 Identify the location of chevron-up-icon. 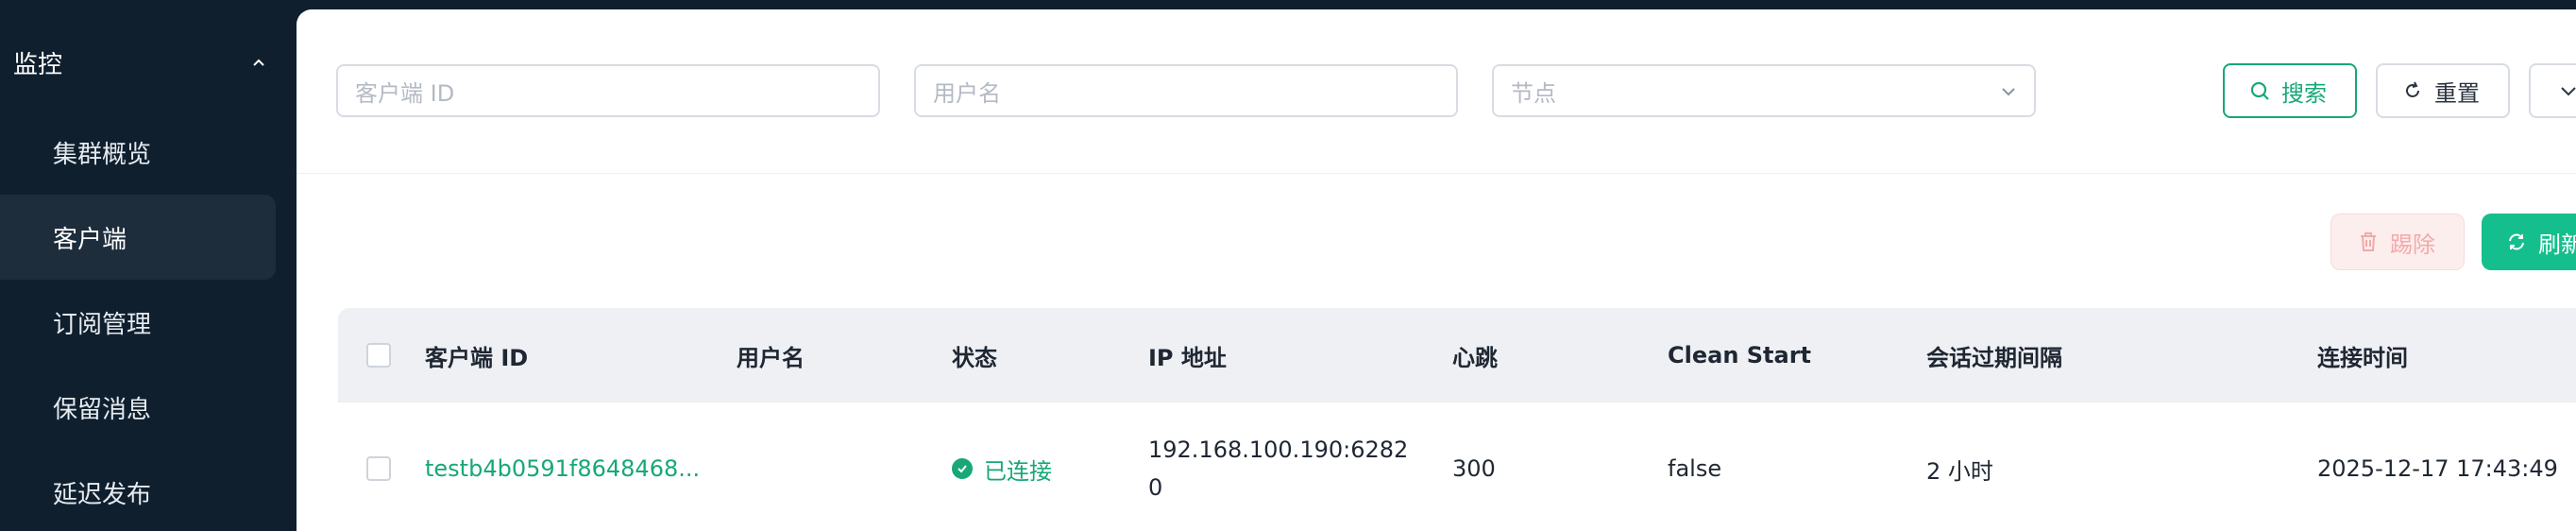
(258, 62).